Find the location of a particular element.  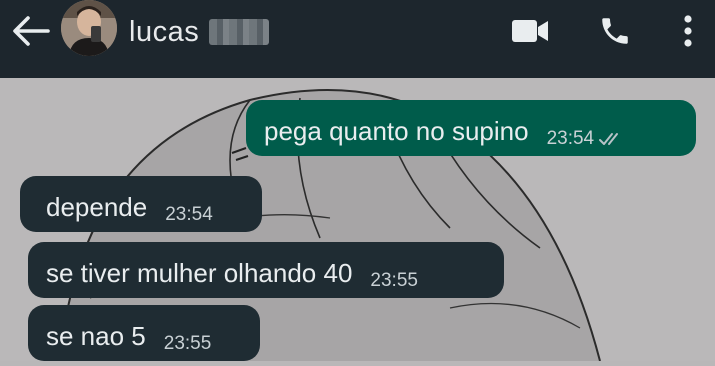

video-call-icon is located at coordinates (530, 31).